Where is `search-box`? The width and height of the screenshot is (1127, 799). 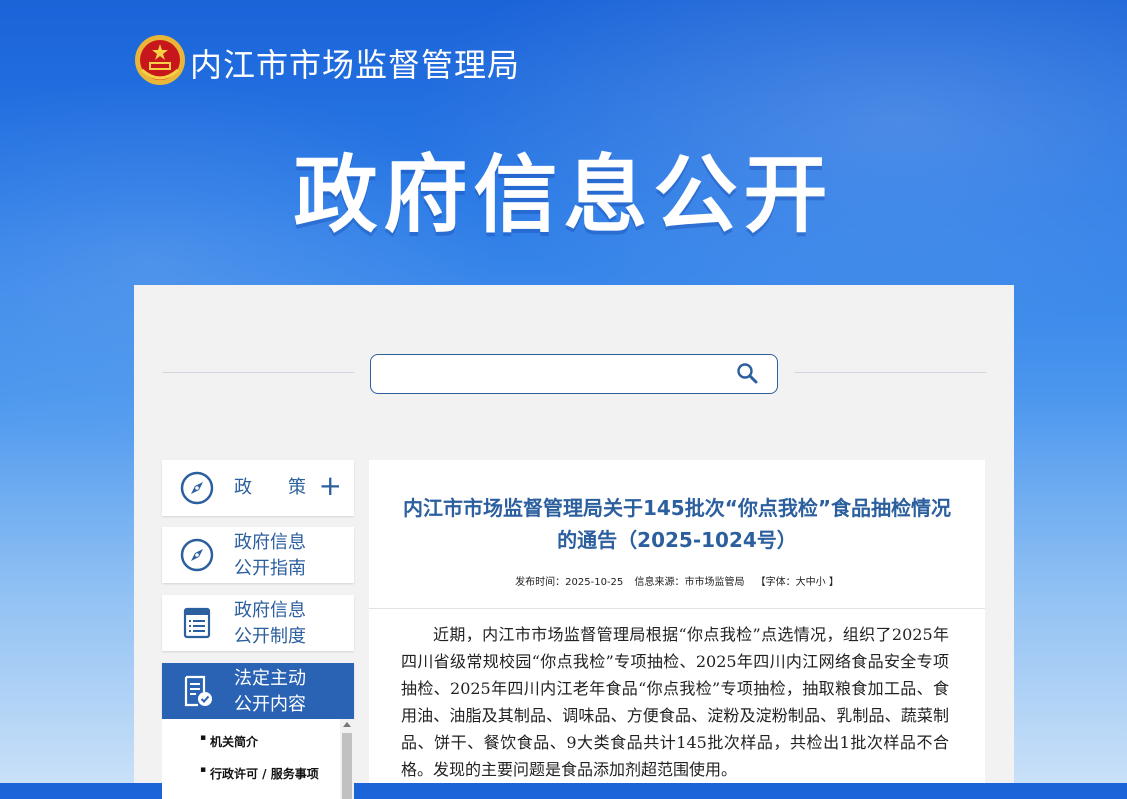 search-box is located at coordinates (574, 374).